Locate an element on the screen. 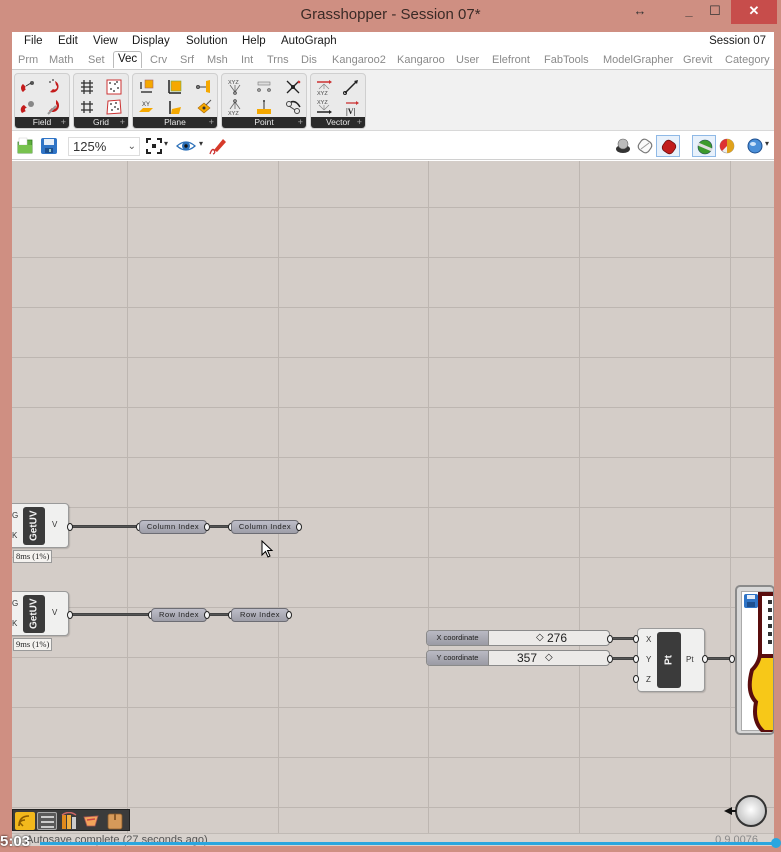  tab-elefront: Elefront is located at coordinates (511, 60).